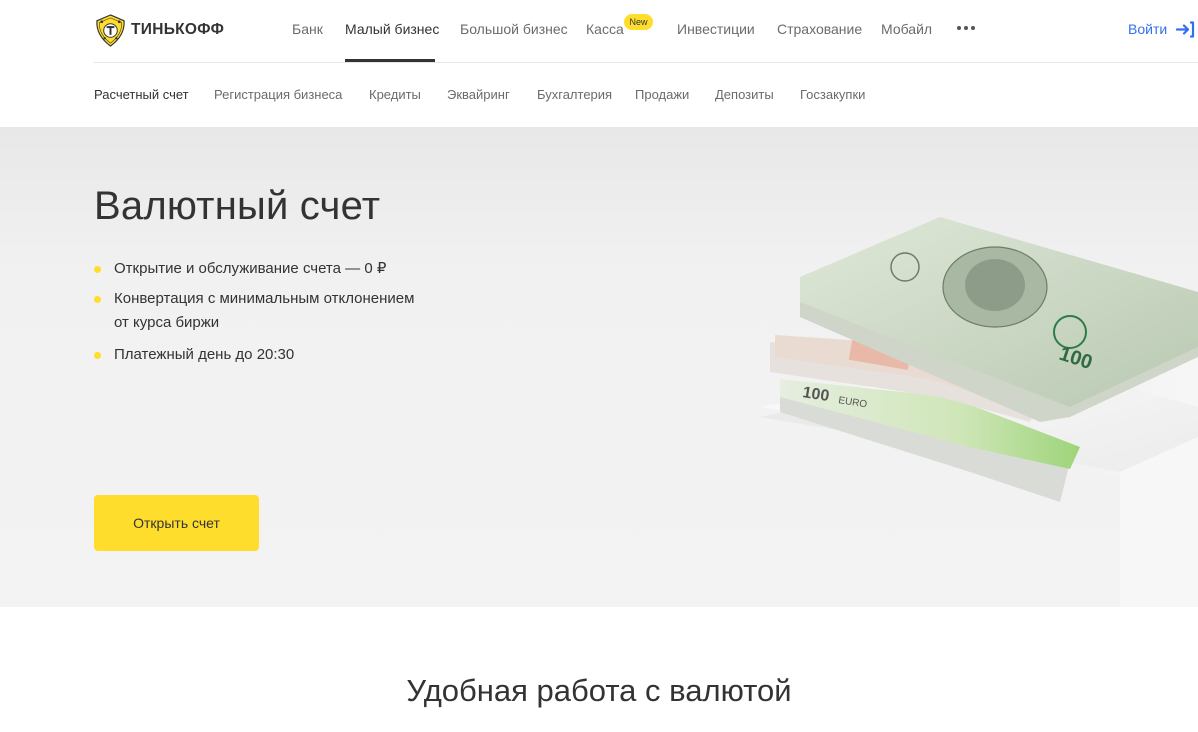 Image resolution: width=1198 pixels, height=732 pixels. What do you see at coordinates (514, 29) in the screenshot?
I see `nav-item-big-business: Большой бизнес` at bounding box center [514, 29].